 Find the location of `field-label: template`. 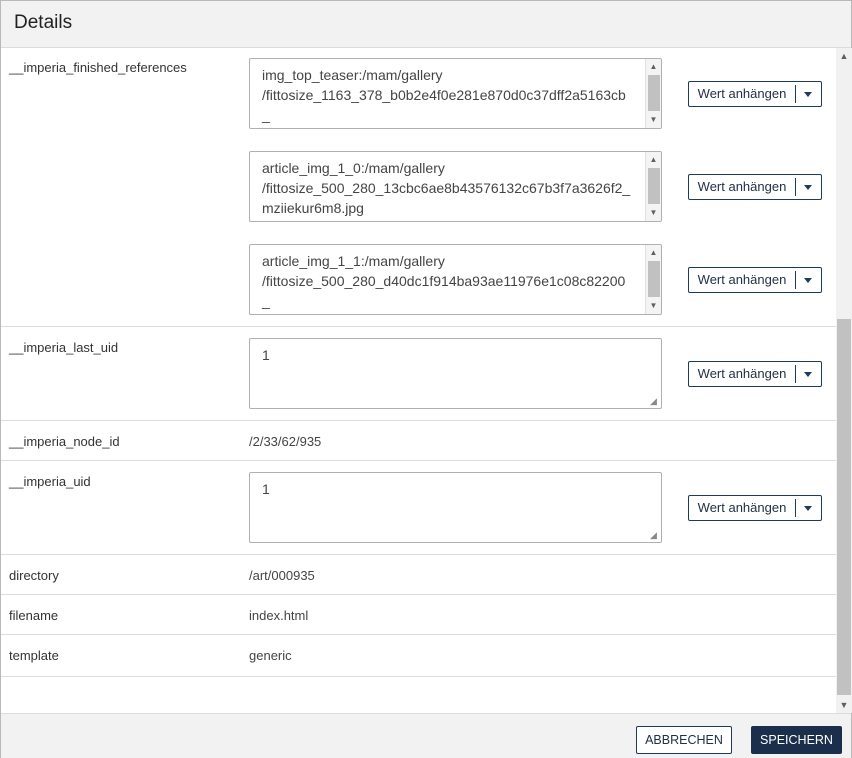

field-label: template is located at coordinates (34, 655).